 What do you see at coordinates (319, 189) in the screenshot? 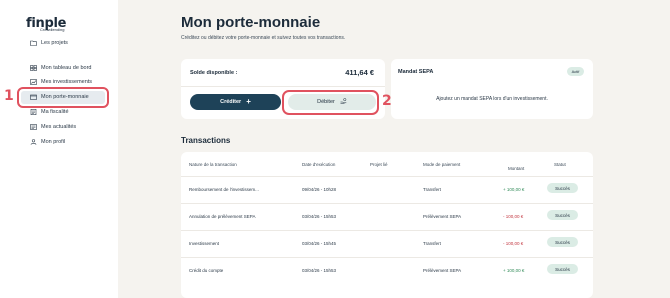
I see `cell-date: 09/04/26 - 10h28` at bounding box center [319, 189].